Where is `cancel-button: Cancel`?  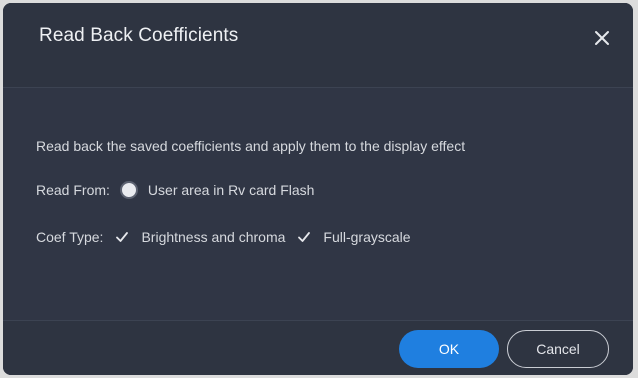 cancel-button: Cancel is located at coordinates (558, 349).